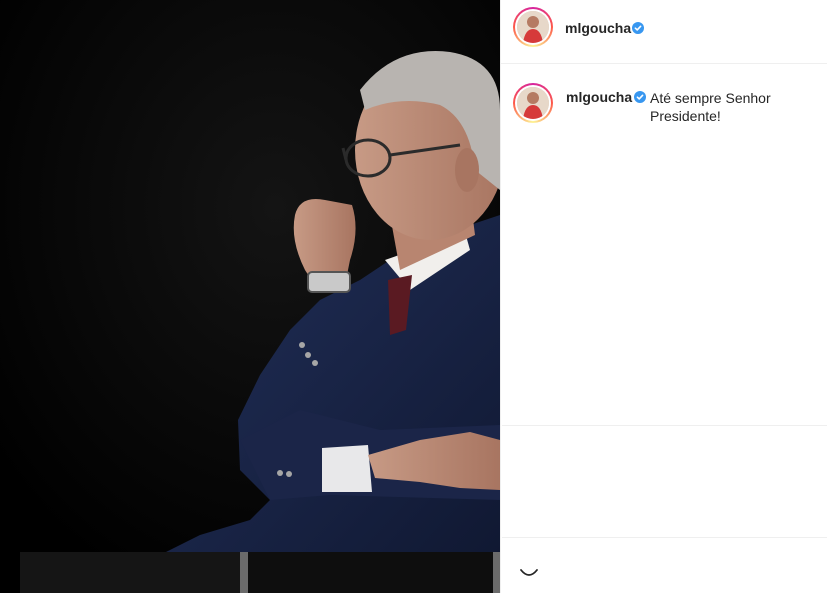 This screenshot has width=827, height=593. Describe the element at coordinates (598, 28) in the screenshot. I see `header-username: mlgoucha` at that location.